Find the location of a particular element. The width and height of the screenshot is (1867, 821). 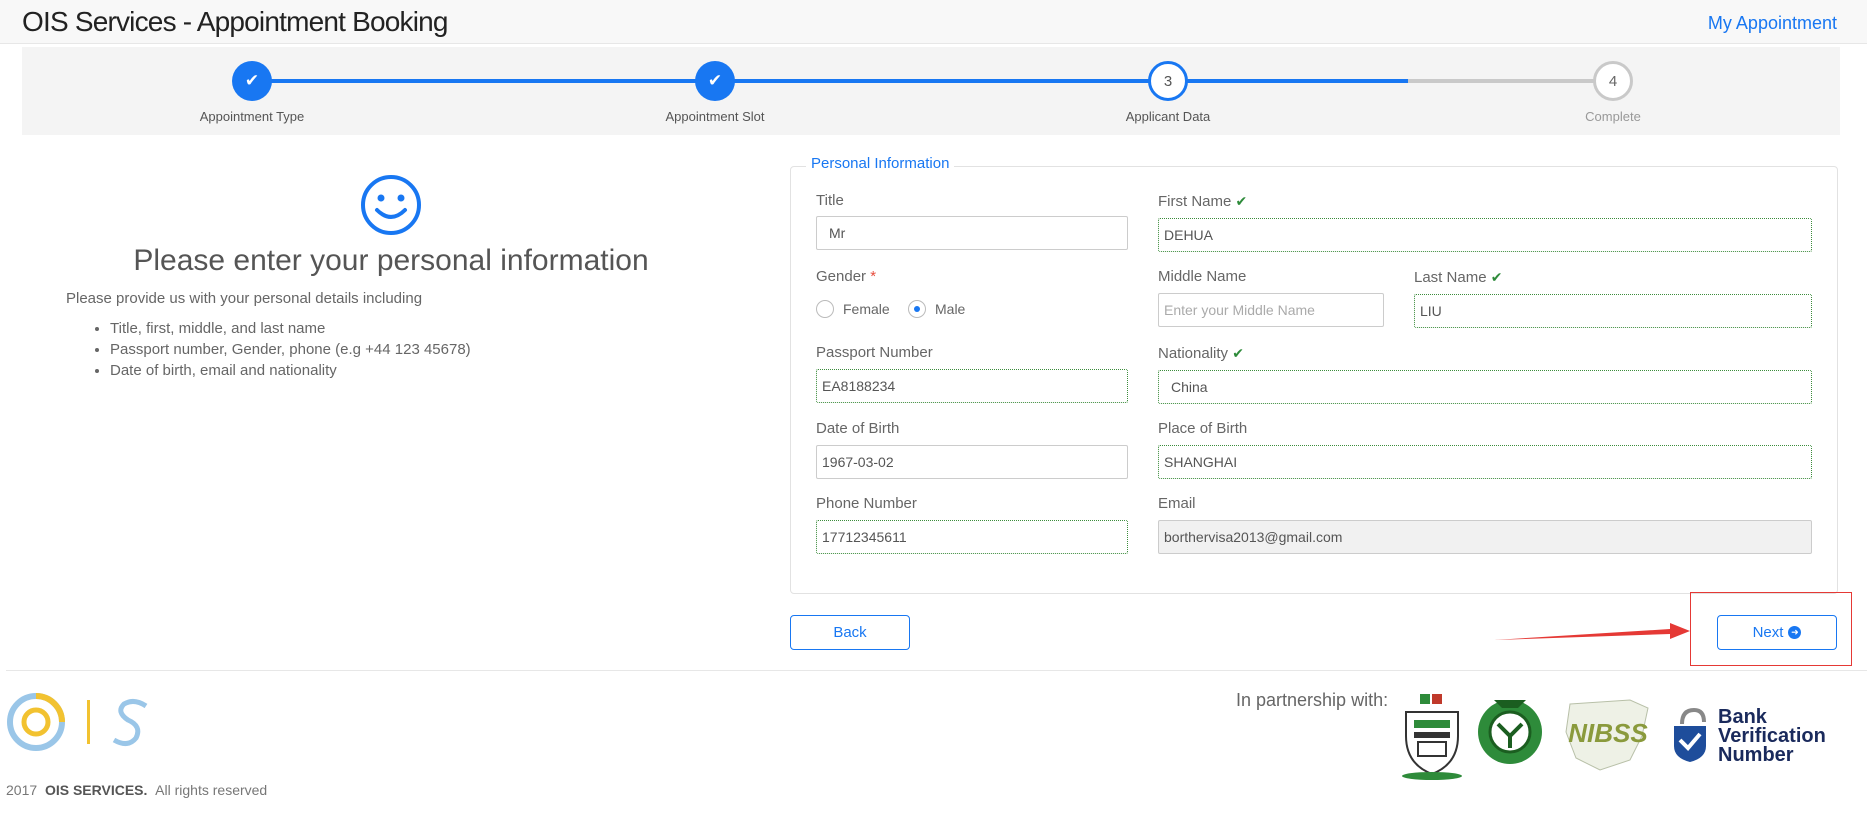

radio-circle-icon is located at coordinates (825, 309).